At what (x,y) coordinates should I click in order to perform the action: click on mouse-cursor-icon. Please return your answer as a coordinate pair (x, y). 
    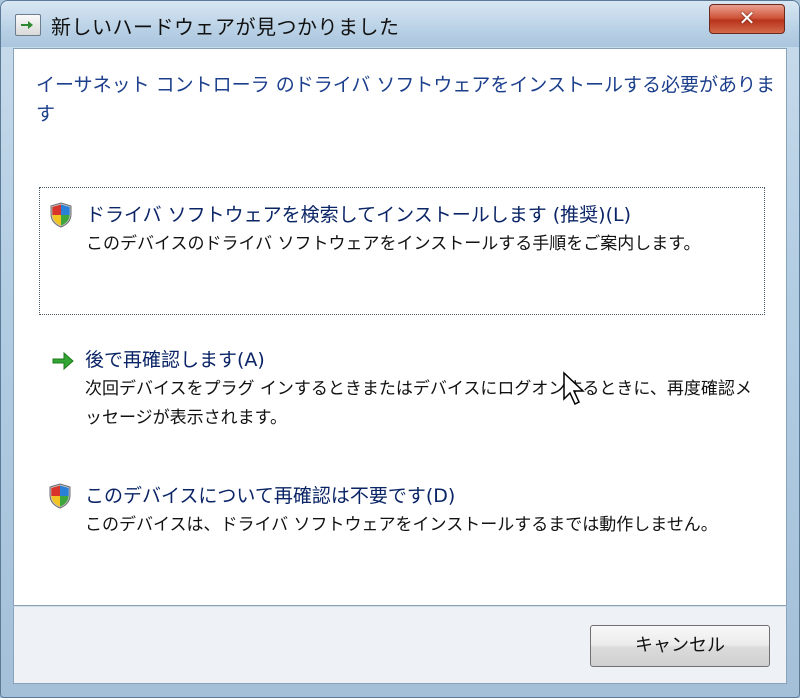
    Looking at the image, I should click on (574, 388).